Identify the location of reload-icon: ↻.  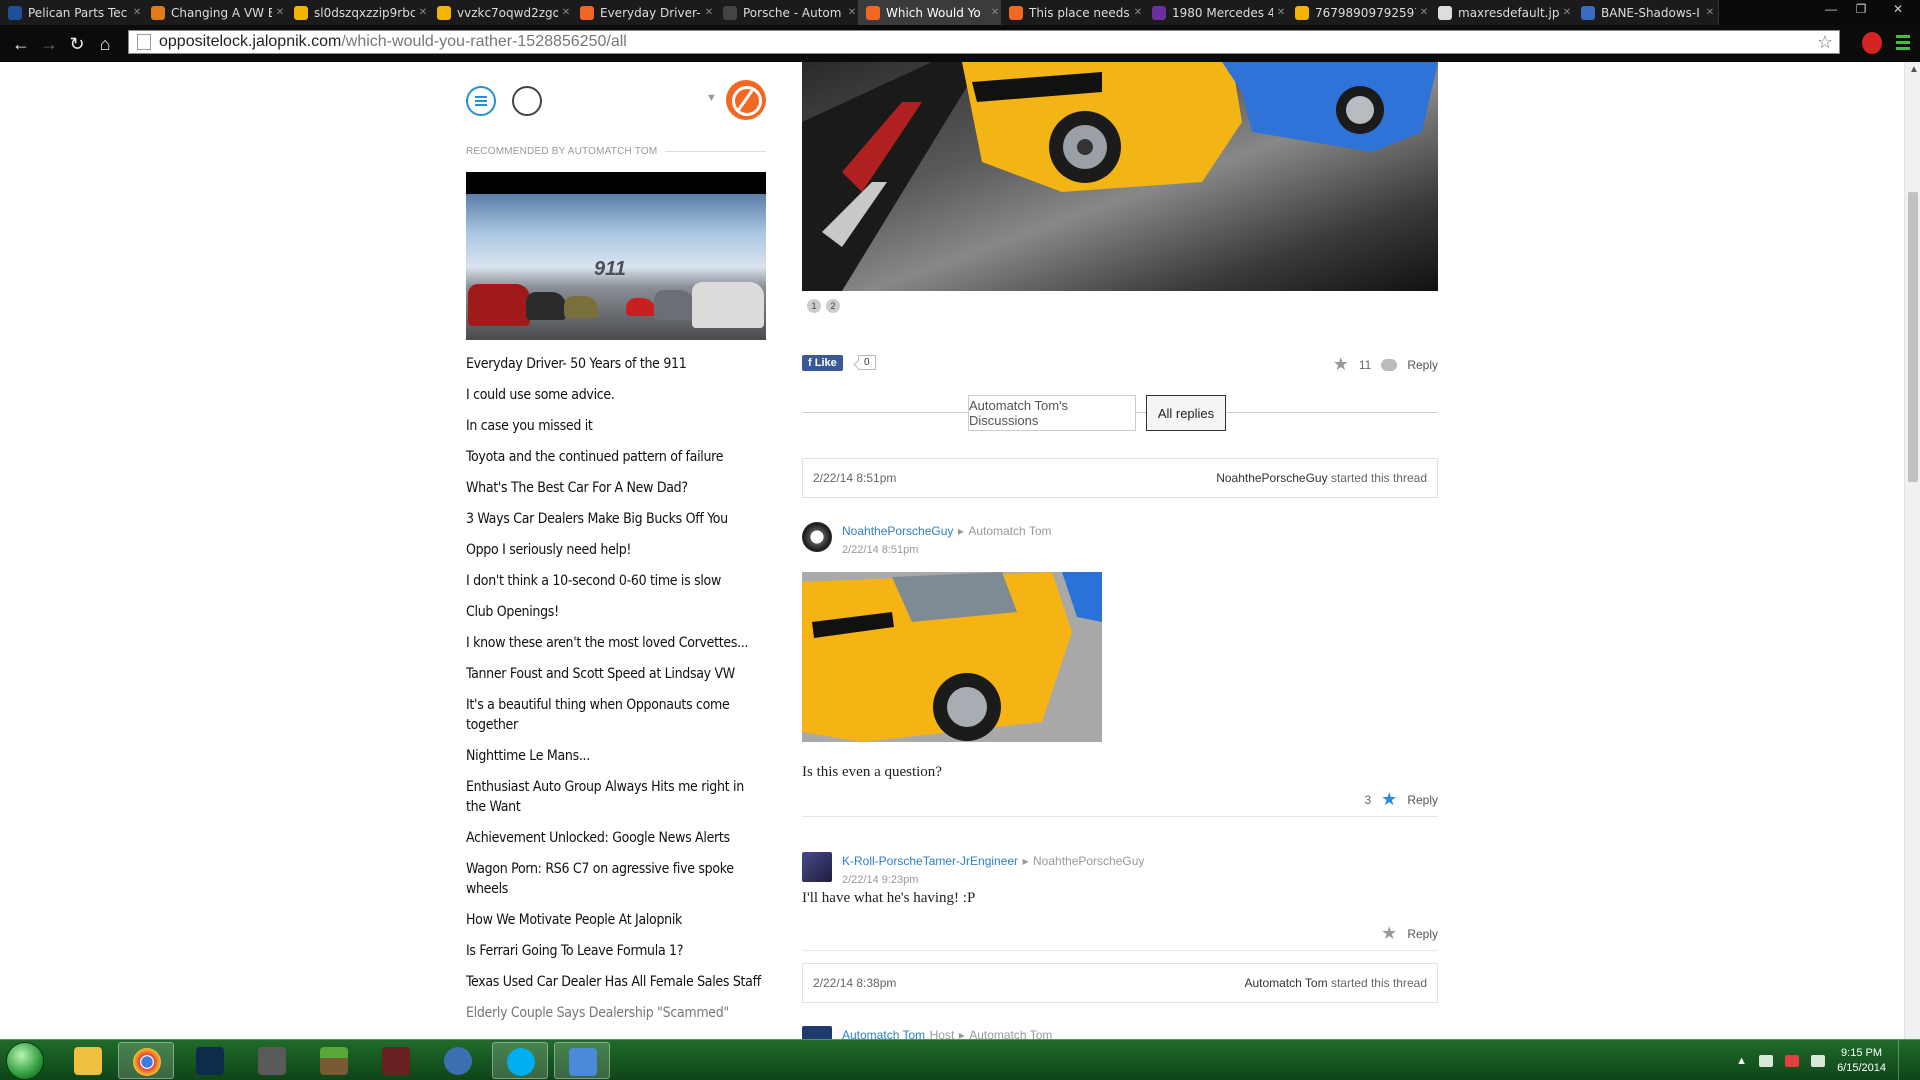
(77, 44).